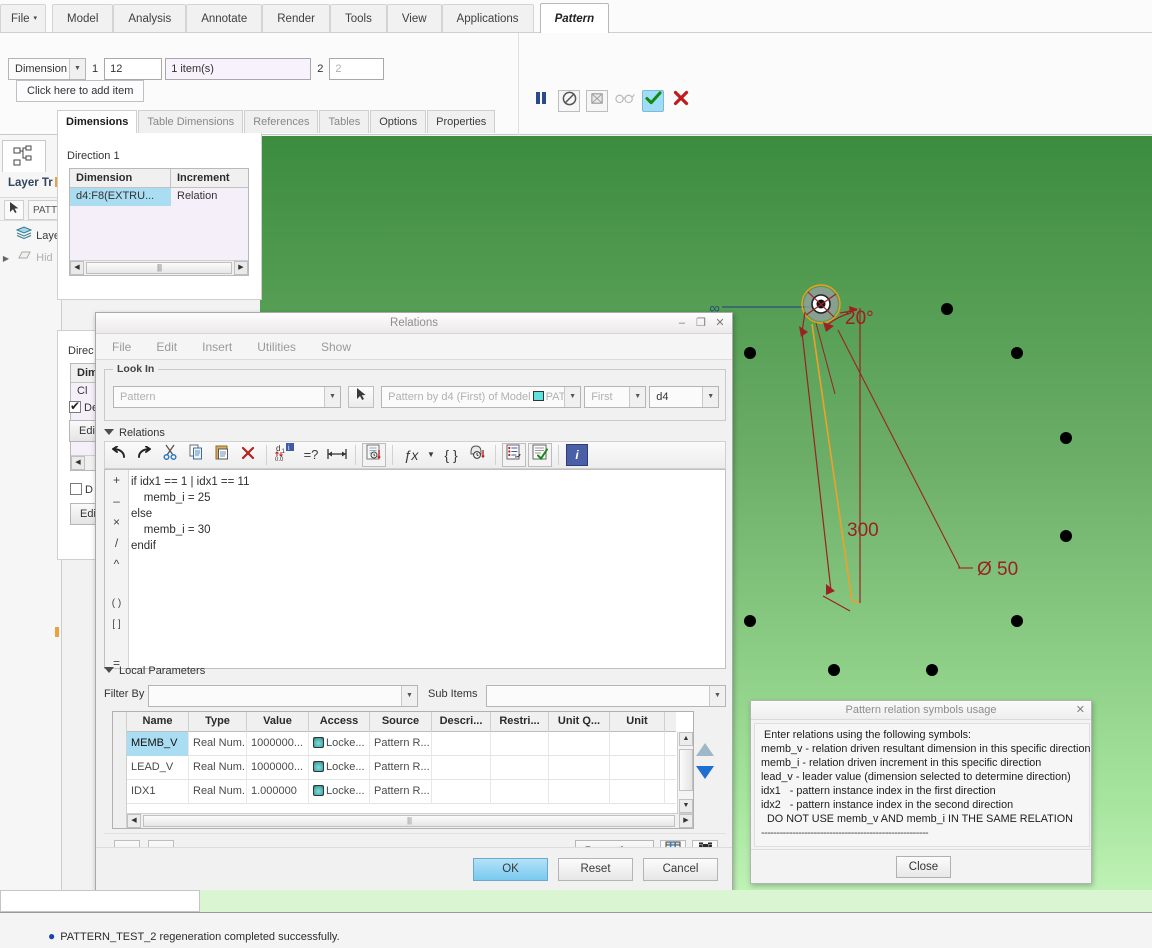 Image resolution: width=1152 pixels, height=948 pixels. I want to click on ribbon-tab-tools: Tools, so click(358, 18).